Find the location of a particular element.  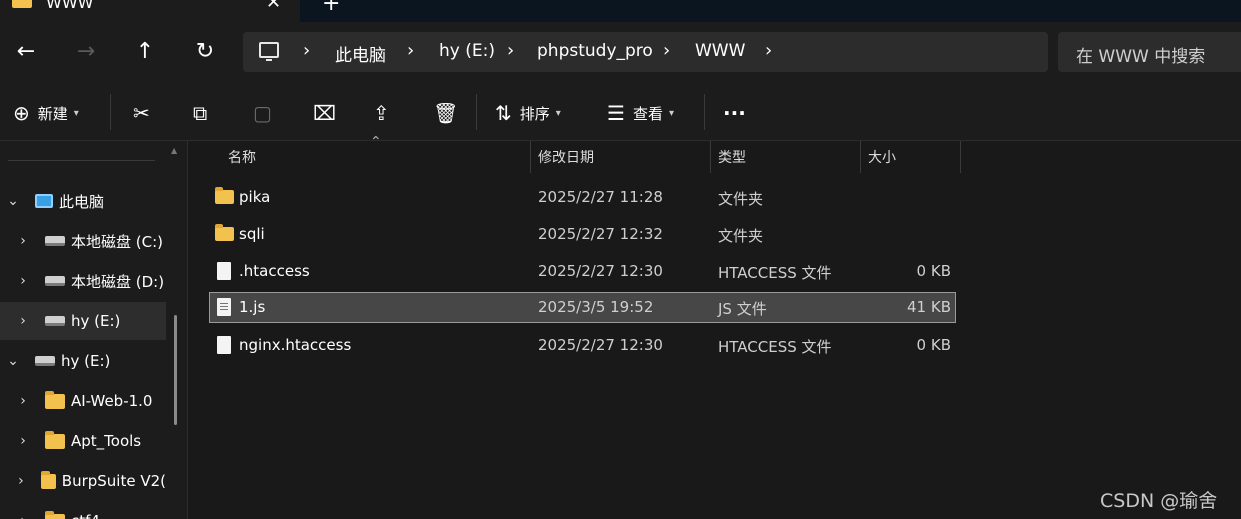

share-icon: ⇪ is located at coordinates (381, 113).